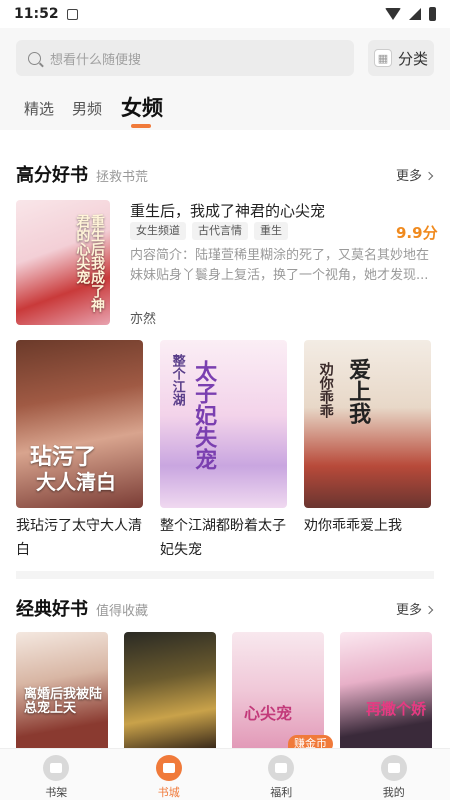 This screenshot has height=800, width=450. Describe the element at coordinates (280, 255) in the screenshot. I see `summary-line: 内容简介：陆瑾萱稀里糊涂的死了，又莫名其妙地在` at that location.